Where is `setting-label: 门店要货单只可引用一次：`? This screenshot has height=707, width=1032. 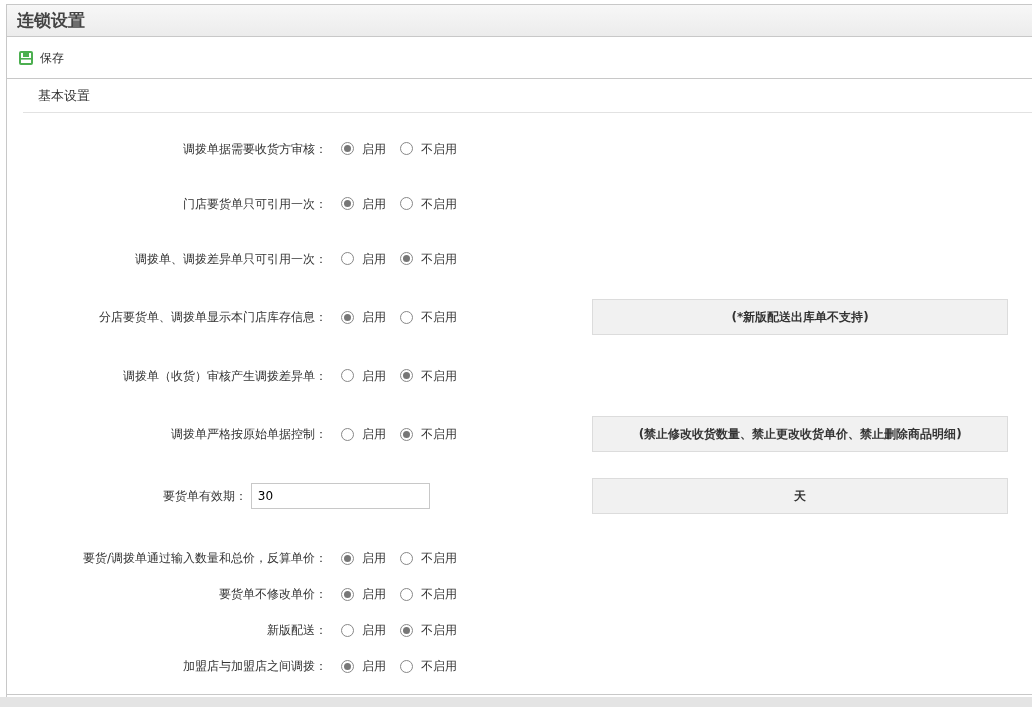 setting-label: 门店要货单只可引用一次： is located at coordinates (255, 204).